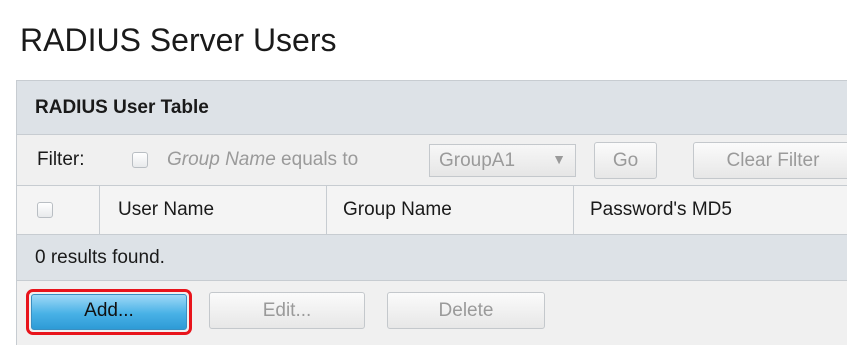 The height and width of the screenshot is (345, 847). Describe the element at coordinates (166, 210) in the screenshot. I see `column-header-user-name: User Name` at that location.